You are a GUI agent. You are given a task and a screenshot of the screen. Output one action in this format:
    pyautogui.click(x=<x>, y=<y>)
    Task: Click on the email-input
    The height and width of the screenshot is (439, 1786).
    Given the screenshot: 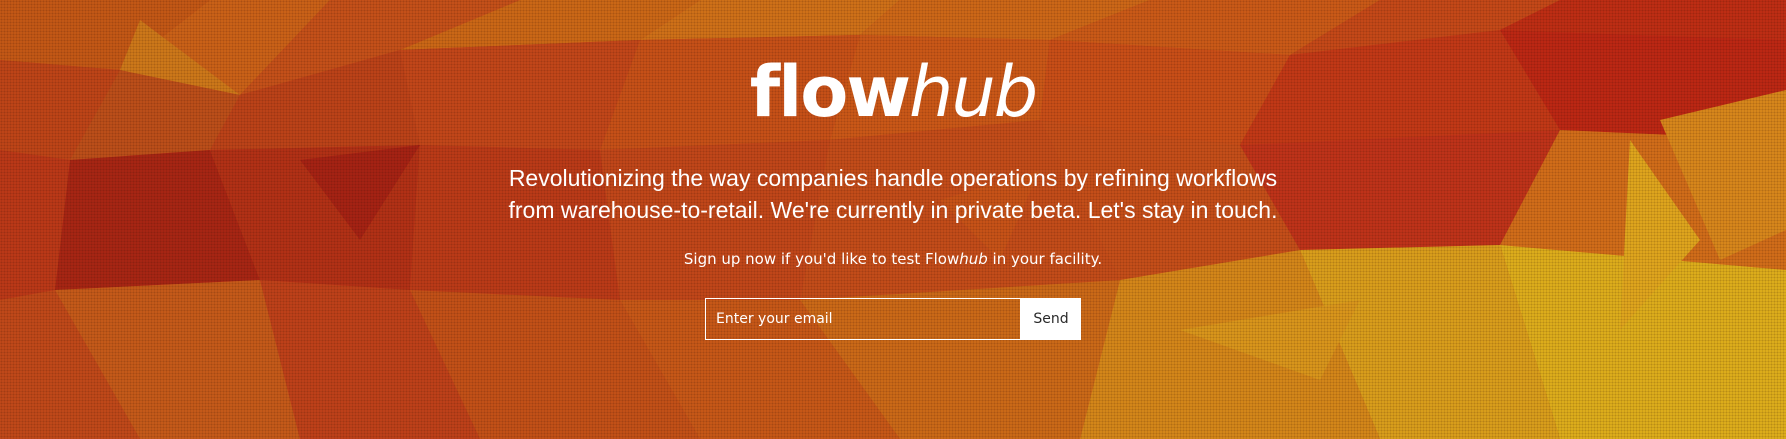 What is the action you would take?
    pyautogui.click(x=863, y=319)
    